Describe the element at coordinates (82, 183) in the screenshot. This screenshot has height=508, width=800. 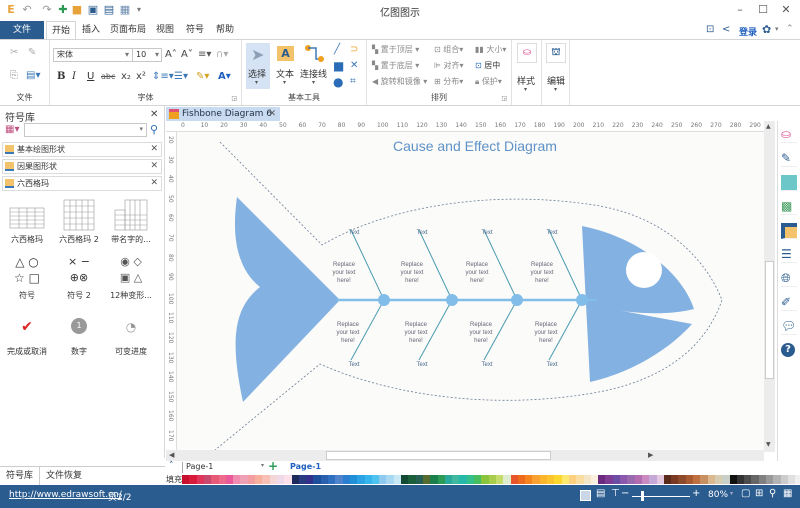
I see `library-category: 六西格玛 ✕` at that location.